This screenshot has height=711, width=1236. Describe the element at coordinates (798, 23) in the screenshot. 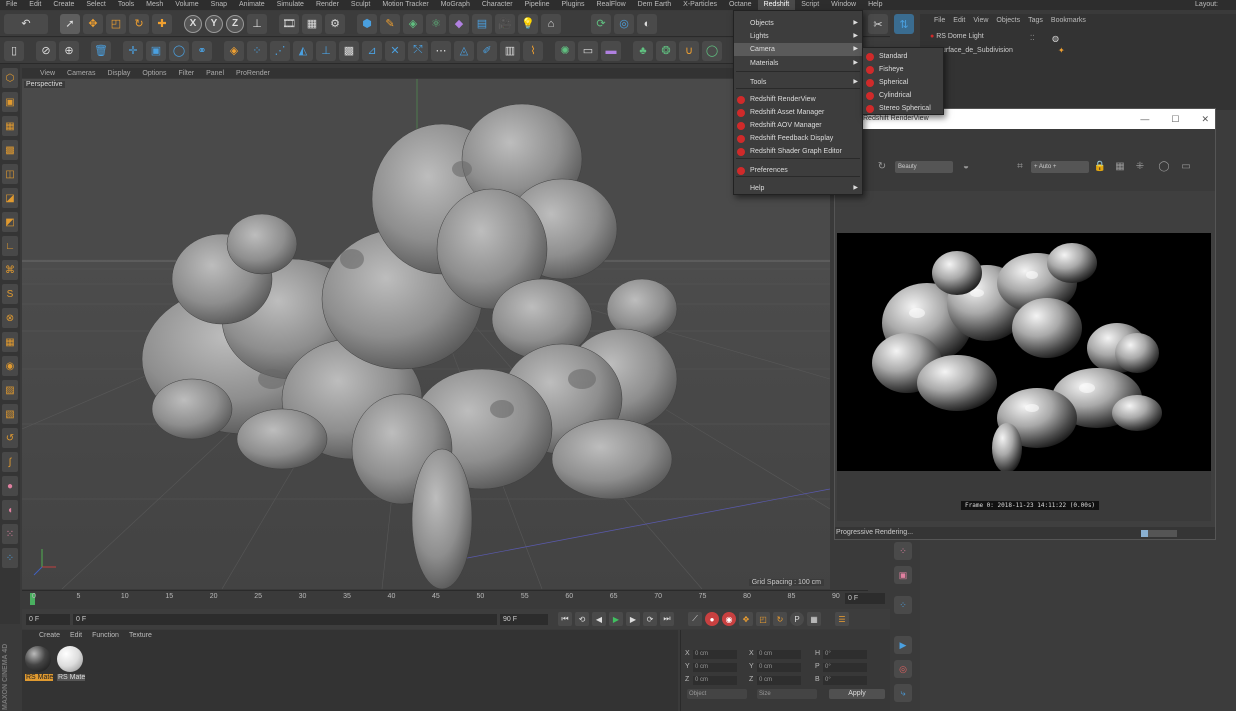

I see `redshift-menu-item-objects: Objects ▶` at that location.